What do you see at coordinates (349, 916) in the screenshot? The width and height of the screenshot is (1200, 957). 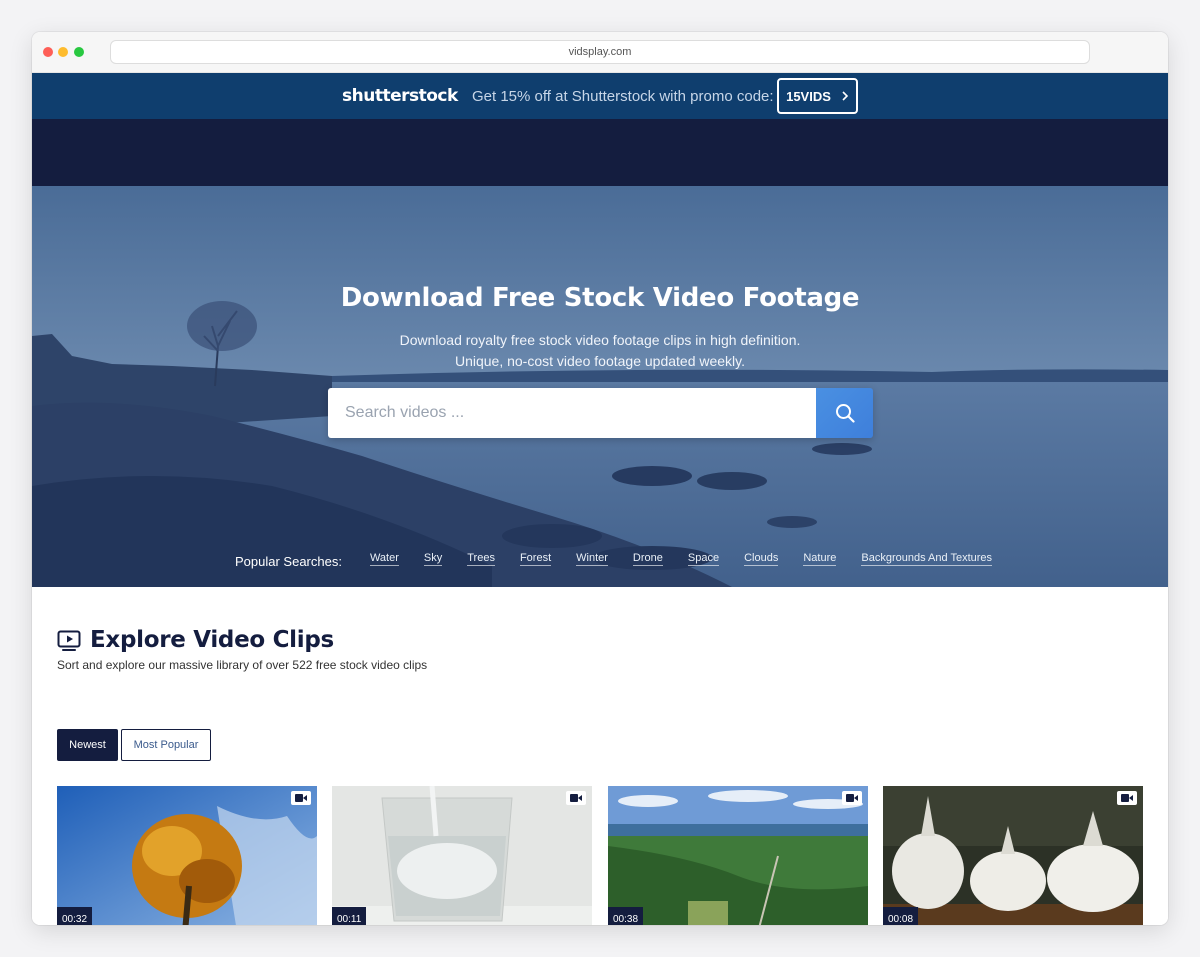 I see `video-duration: 00:11` at bounding box center [349, 916].